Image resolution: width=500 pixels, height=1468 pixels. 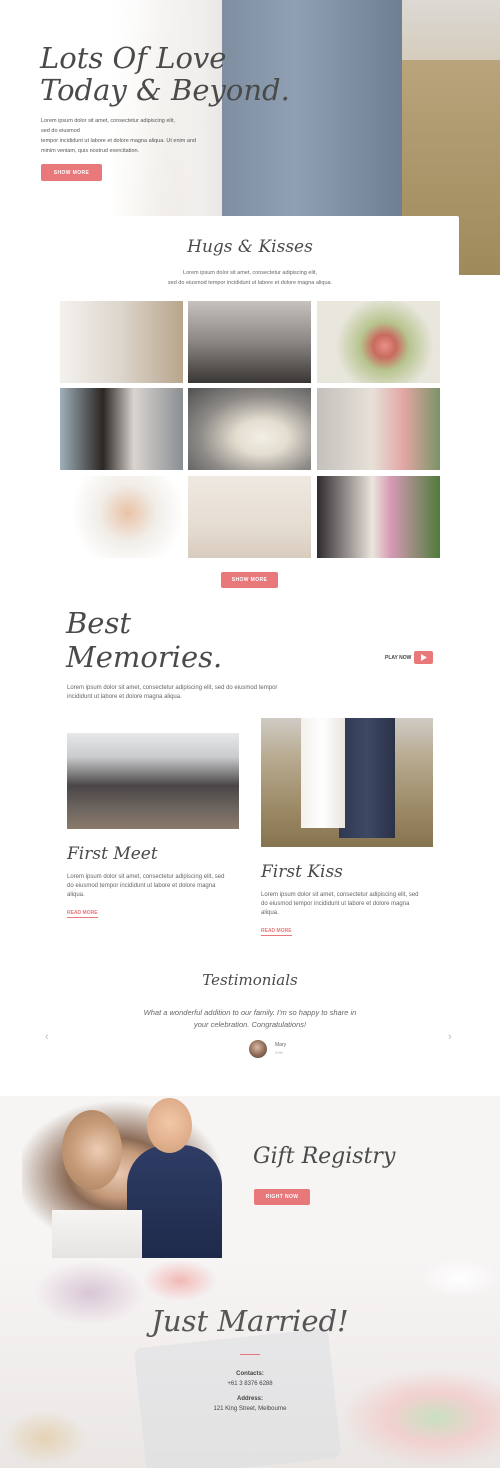 What do you see at coordinates (153, 781) in the screenshot?
I see `first-meet-photo` at bounding box center [153, 781].